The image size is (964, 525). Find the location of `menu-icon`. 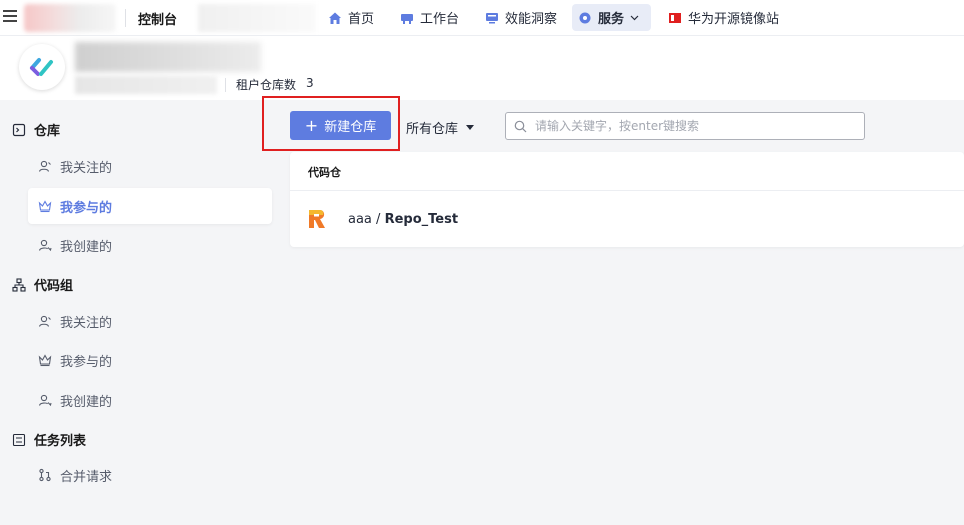

menu-icon is located at coordinates (10, 17).